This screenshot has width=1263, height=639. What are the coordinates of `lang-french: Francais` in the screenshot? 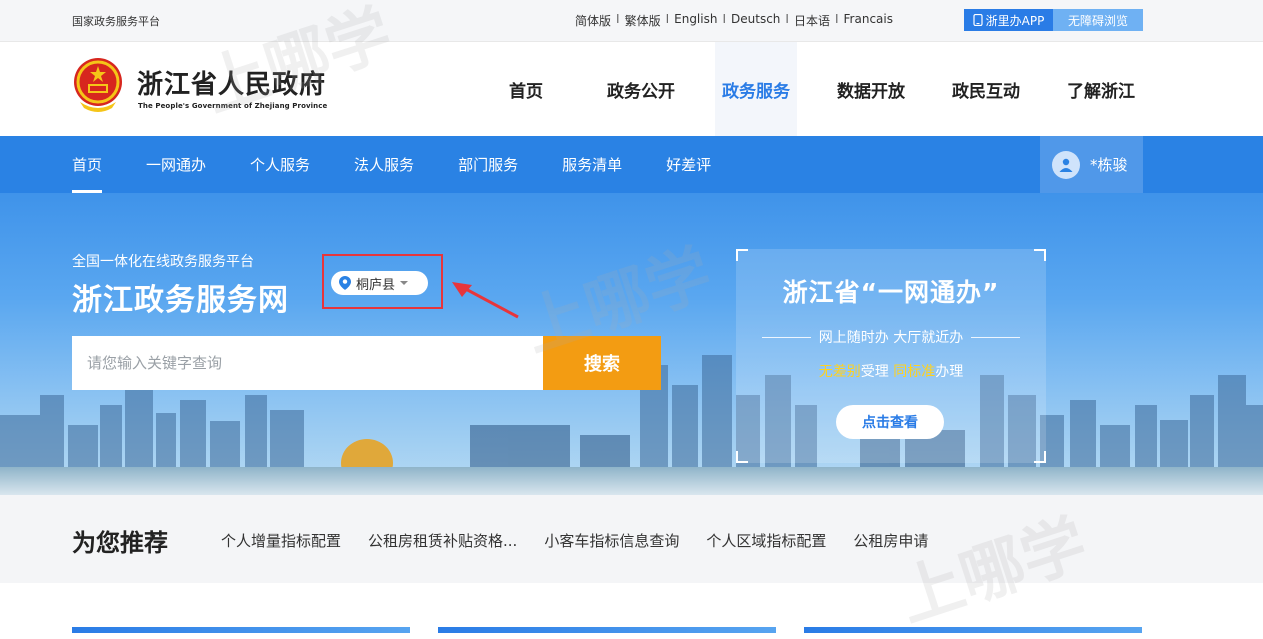 It's located at (868, 20).